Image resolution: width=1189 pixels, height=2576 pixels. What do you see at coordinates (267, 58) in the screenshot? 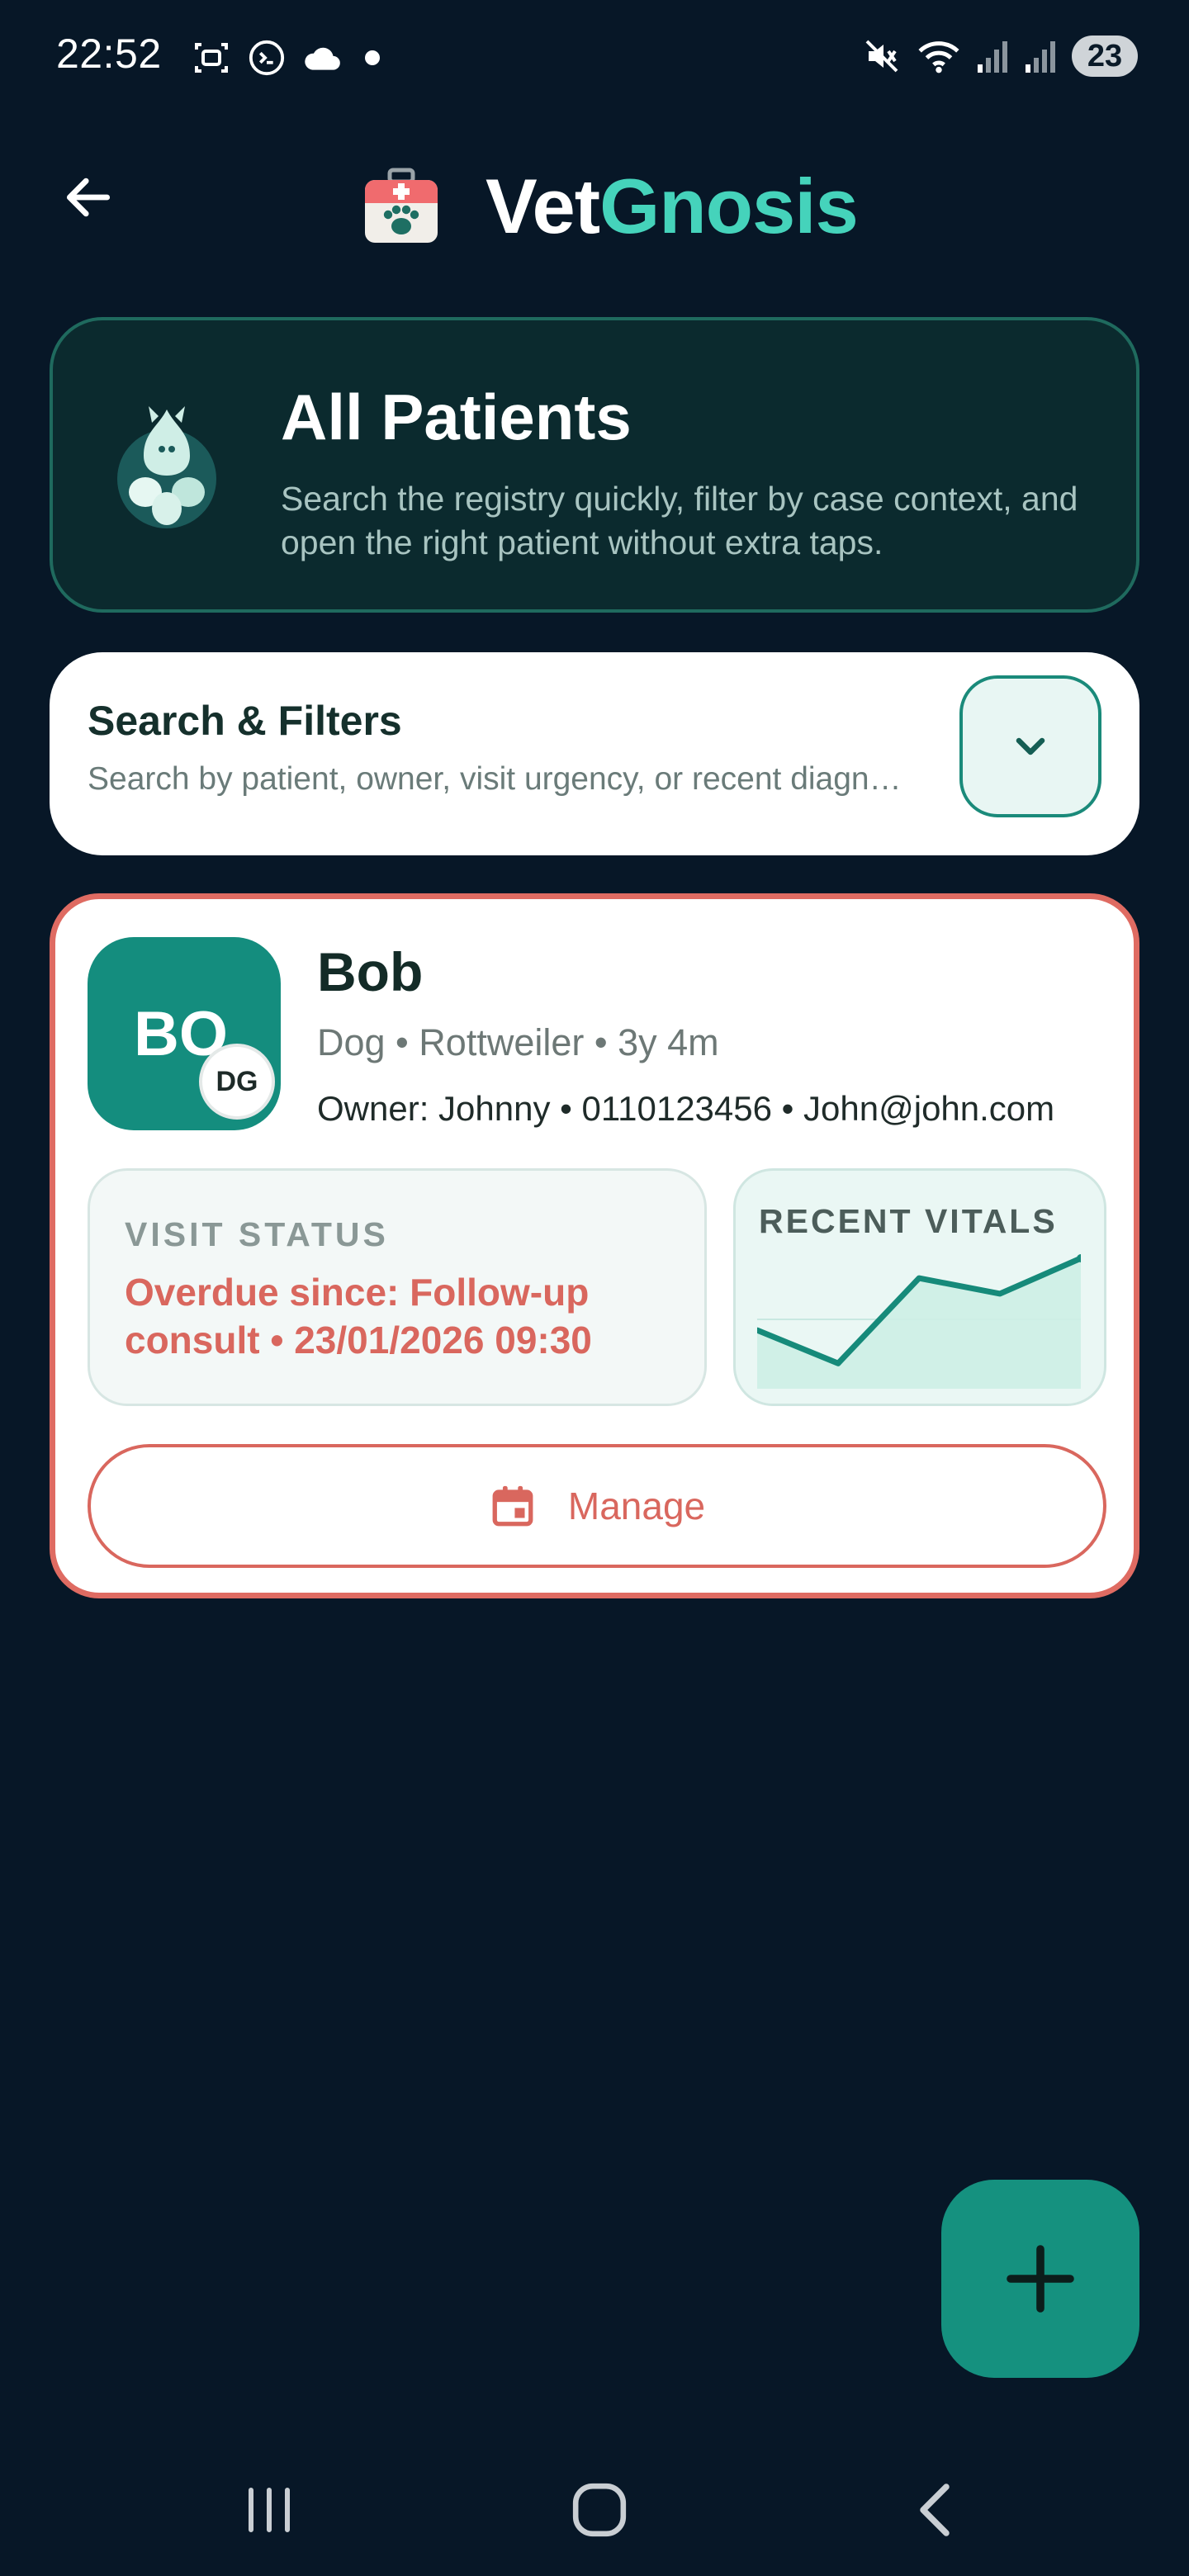
I see `terminal-icon` at bounding box center [267, 58].